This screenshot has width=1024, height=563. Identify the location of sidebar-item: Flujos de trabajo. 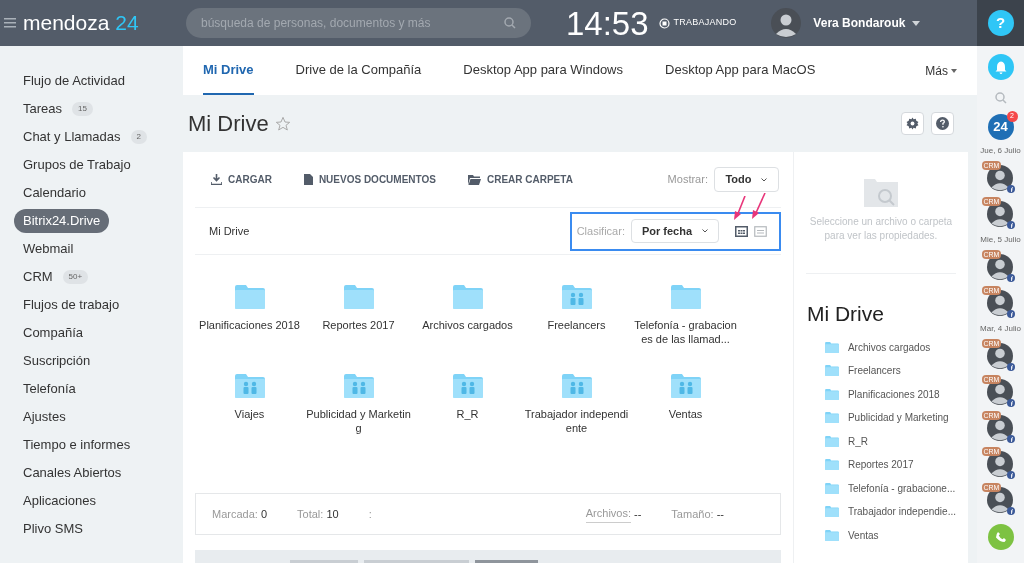
(71, 305).